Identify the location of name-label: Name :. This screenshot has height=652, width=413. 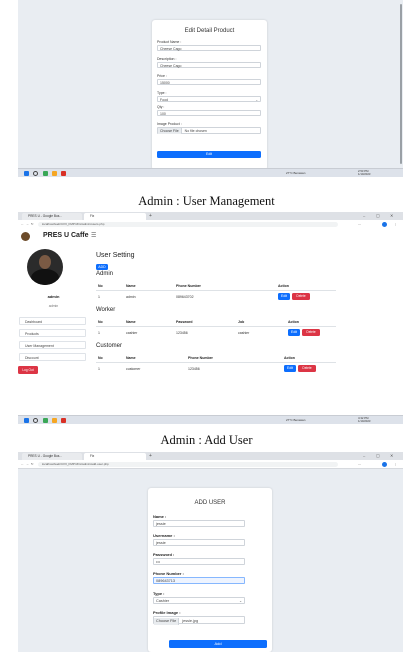
(160, 516).